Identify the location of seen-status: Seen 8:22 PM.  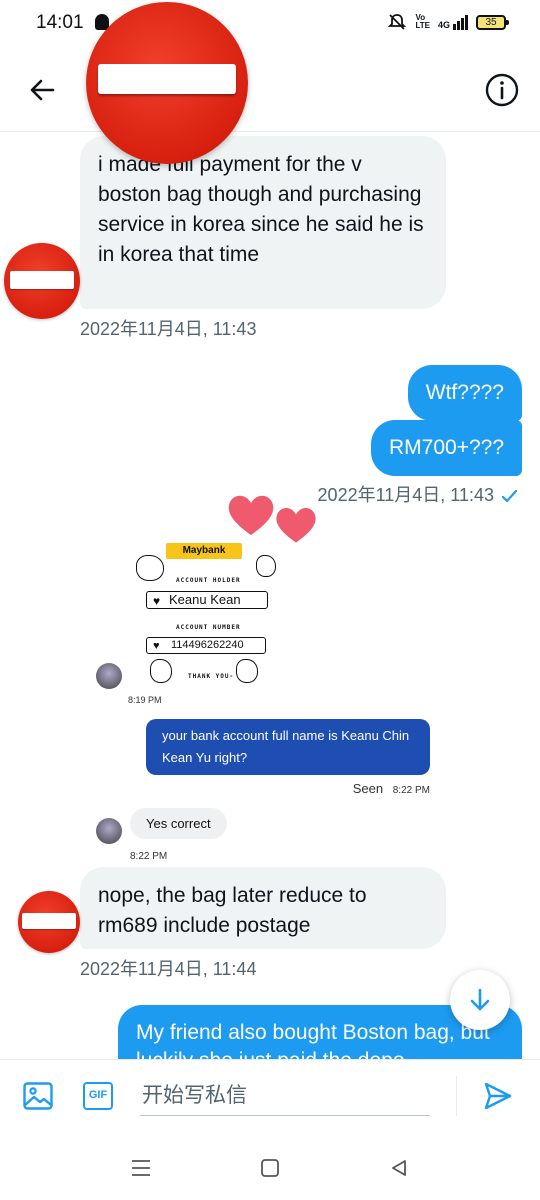
(391, 788).